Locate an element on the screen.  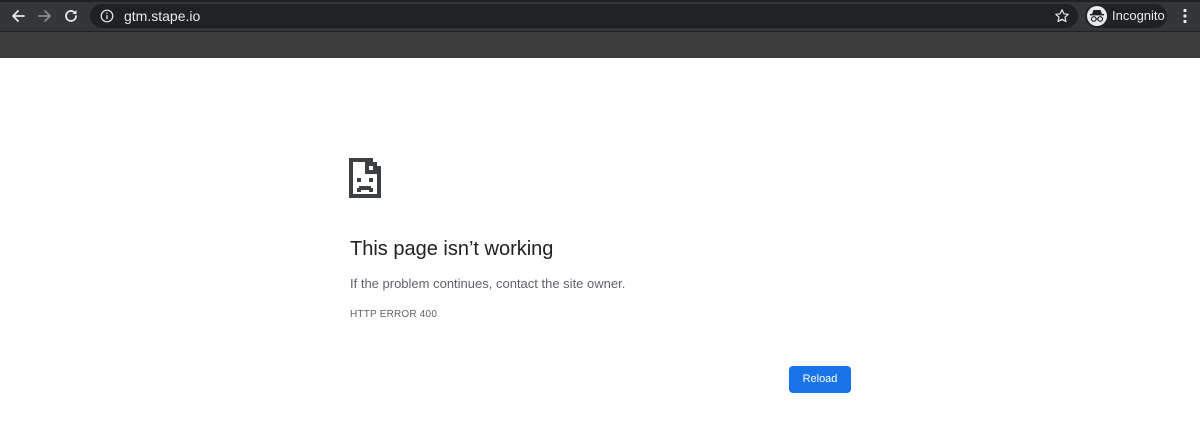
url-text: gtm.stape.io is located at coordinates (162, 16).